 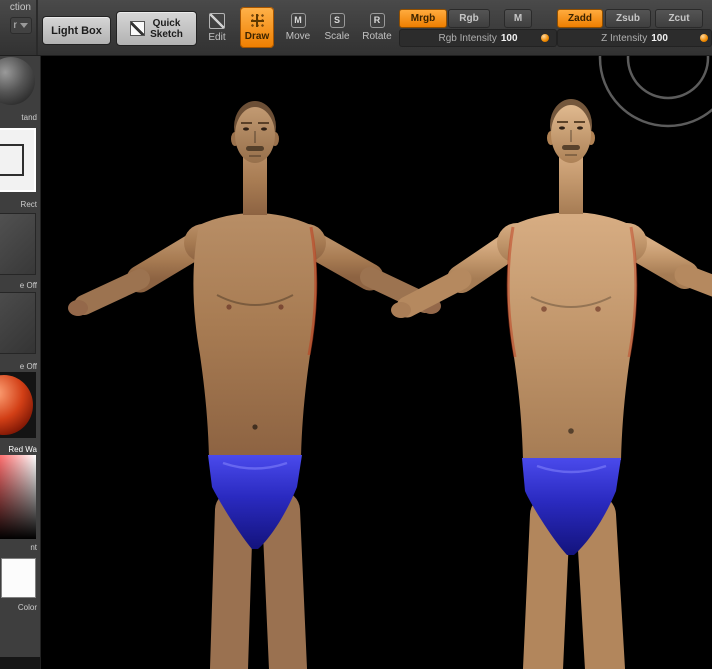 I want to click on color-picker-thumbnail, so click(x=18, y=497).